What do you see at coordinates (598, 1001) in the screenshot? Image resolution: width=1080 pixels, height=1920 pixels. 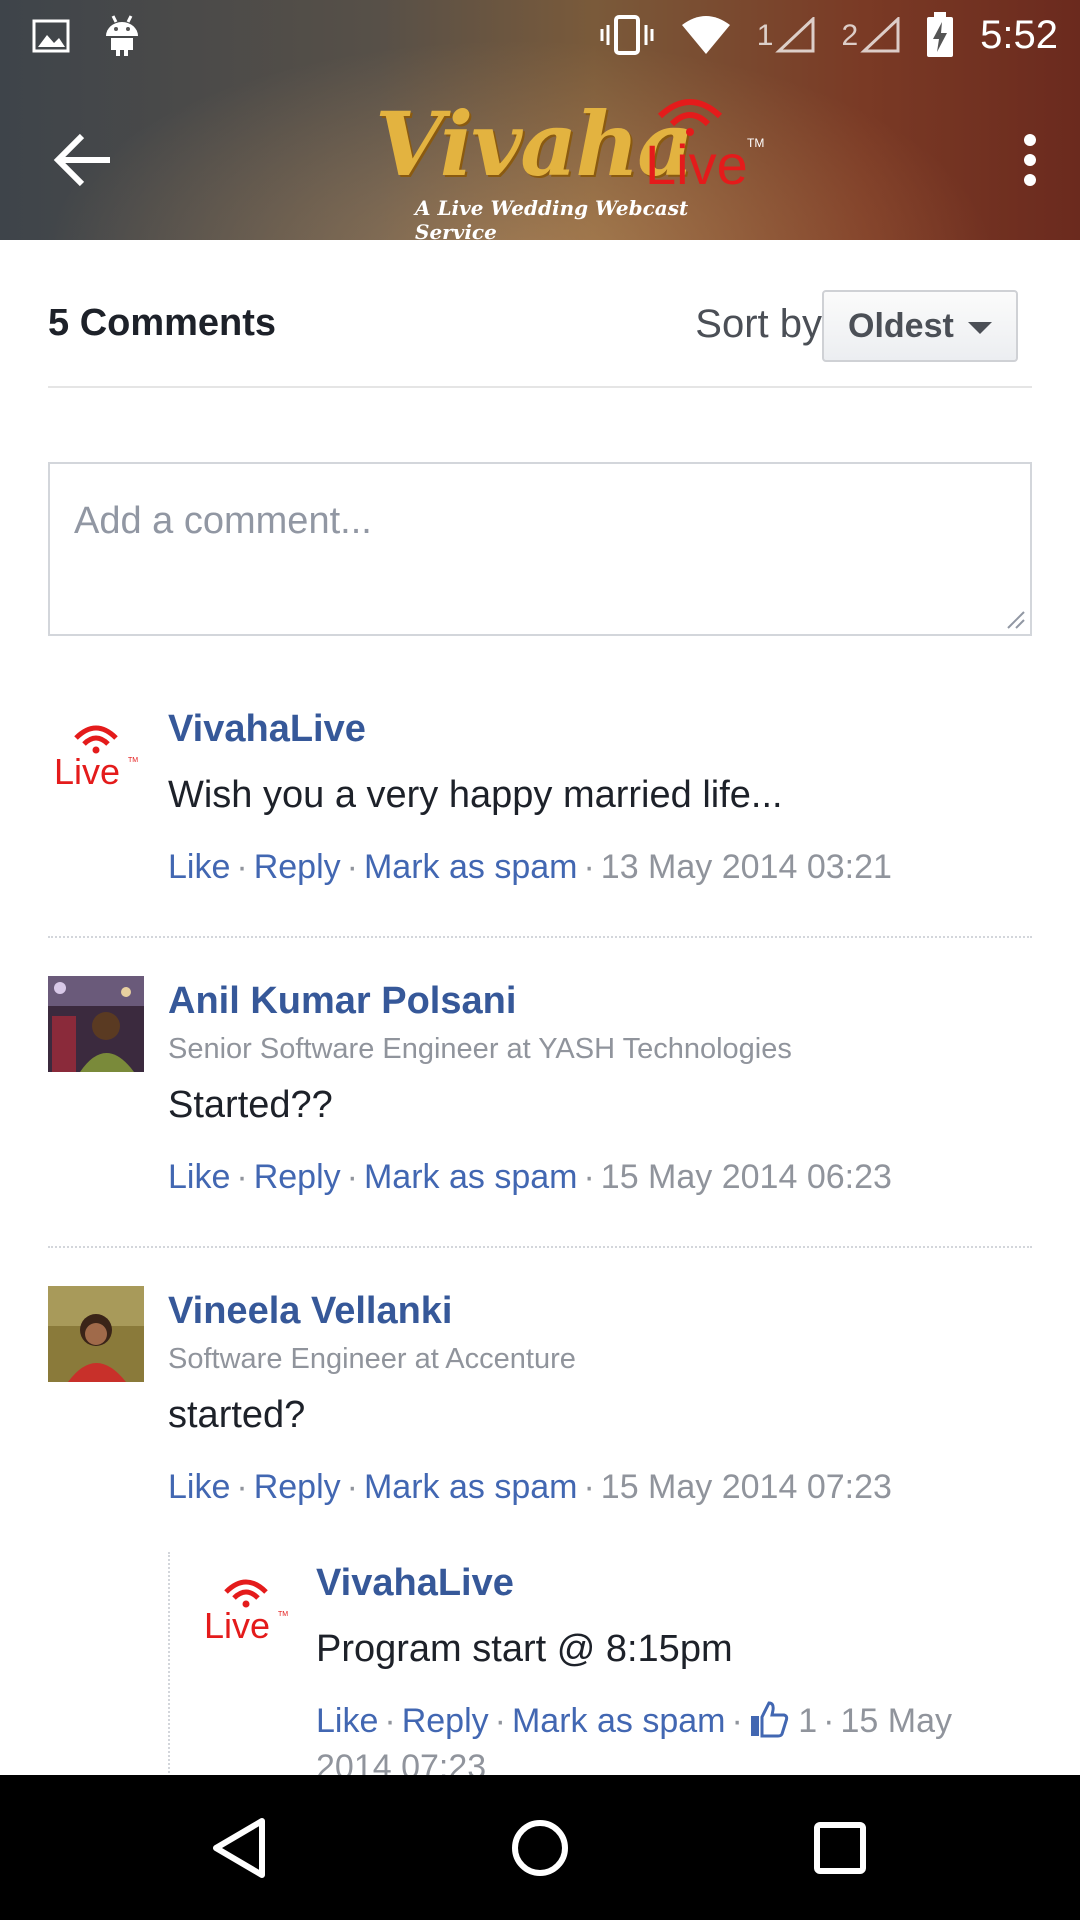 I see `comment-author: Anil Kumar Polsani` at bounding box center [598, 1001].